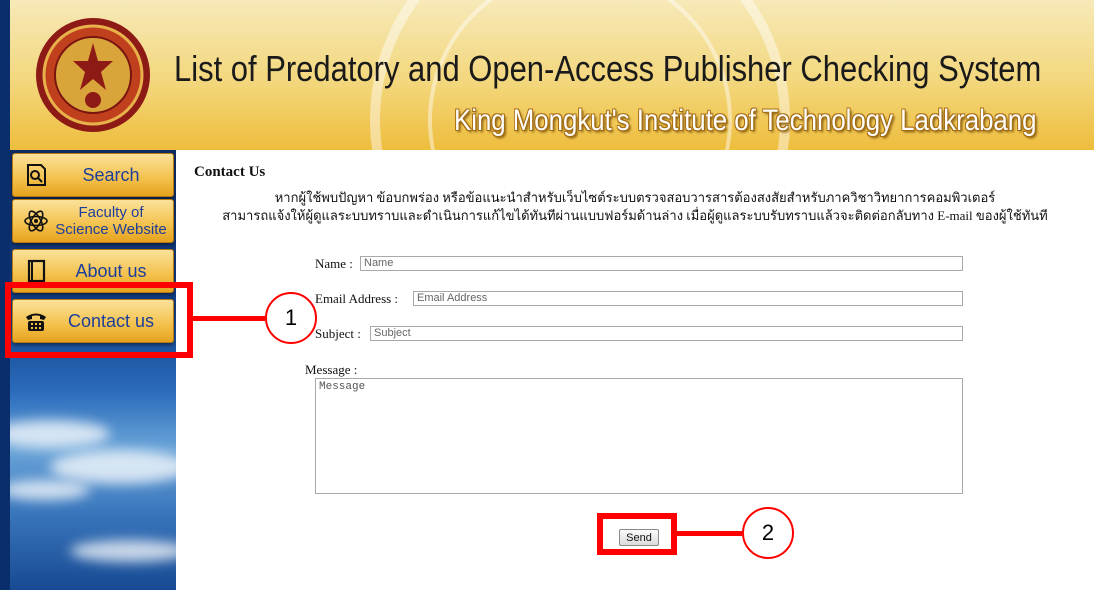 This screenshot has height=590, width=1104. I want to click on message-label: Message :, so click(331, 369).